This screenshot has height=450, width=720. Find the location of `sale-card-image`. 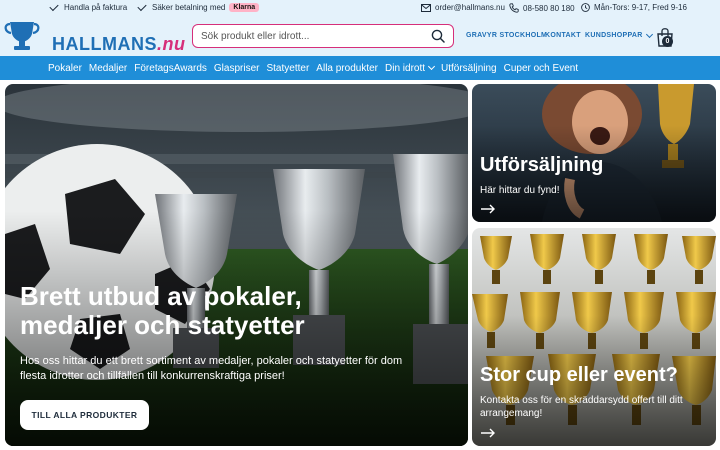

sale-card-image is located at coordinates (594, 153).